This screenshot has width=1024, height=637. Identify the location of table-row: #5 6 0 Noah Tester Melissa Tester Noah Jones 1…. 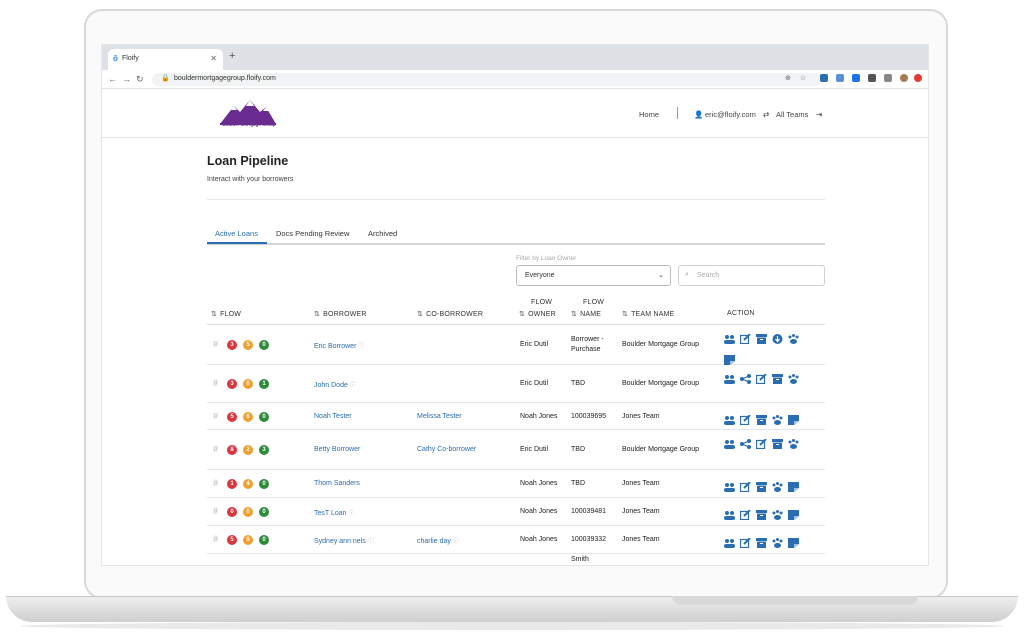
(516, 416).